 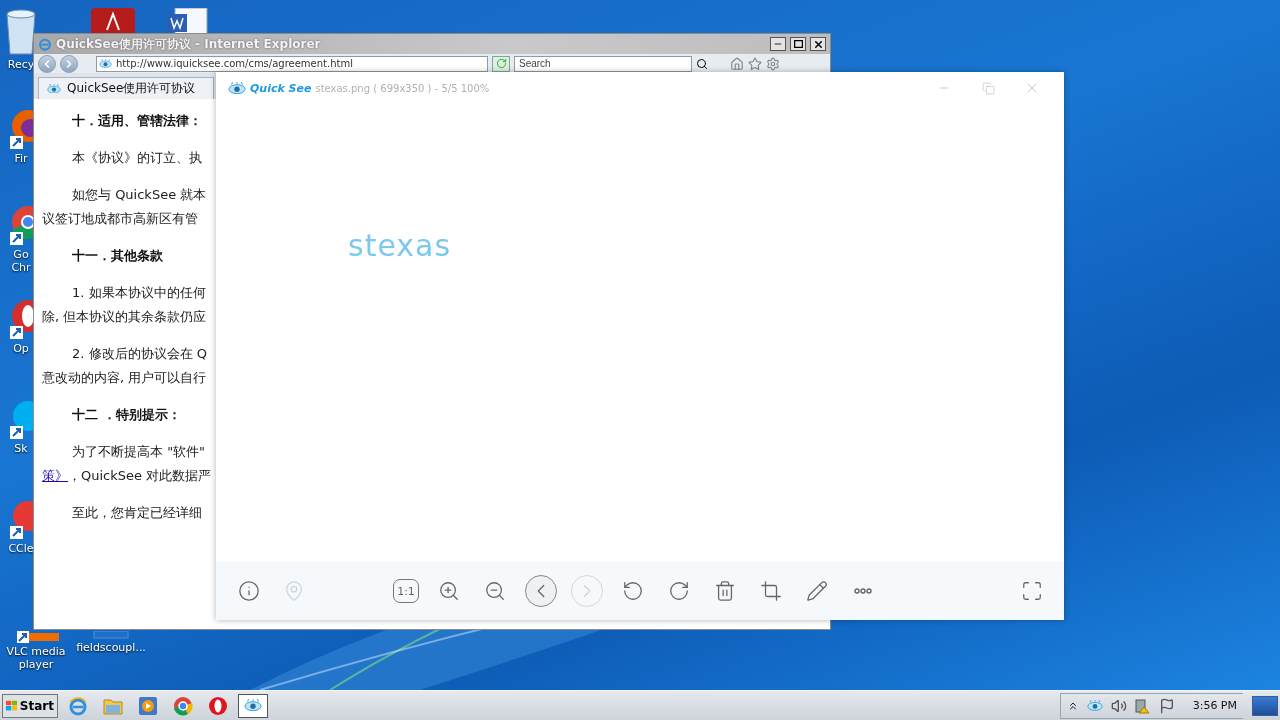 I want to click on cleaner-app-icon, so click(x=21, y=520).